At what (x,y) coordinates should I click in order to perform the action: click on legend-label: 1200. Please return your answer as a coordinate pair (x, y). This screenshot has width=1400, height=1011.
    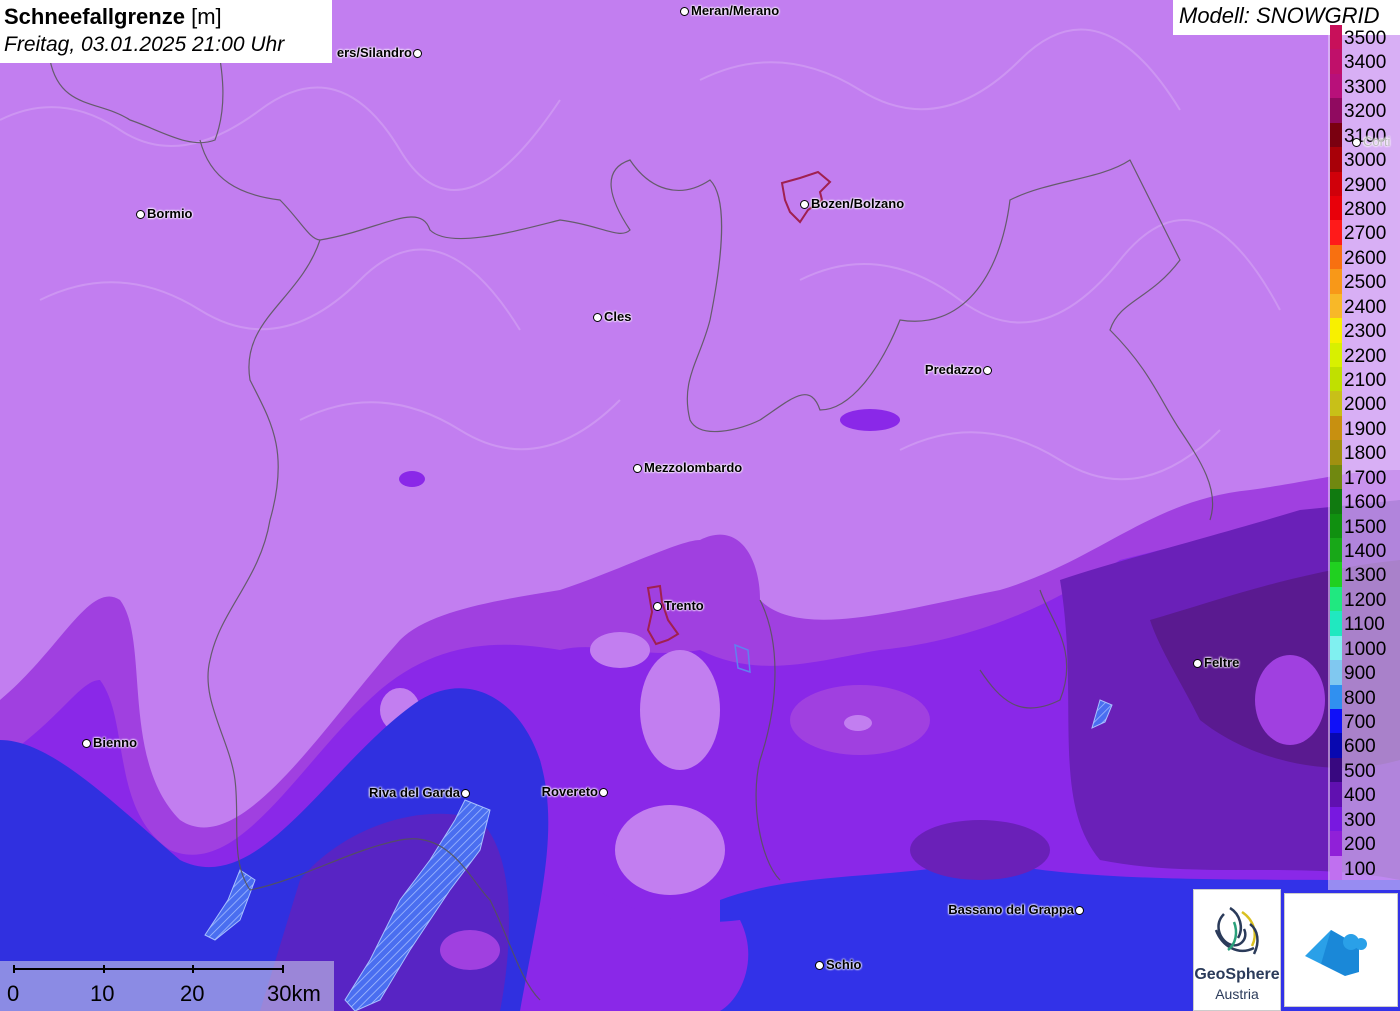
    Looking at the image, I should click on (1365, 600).